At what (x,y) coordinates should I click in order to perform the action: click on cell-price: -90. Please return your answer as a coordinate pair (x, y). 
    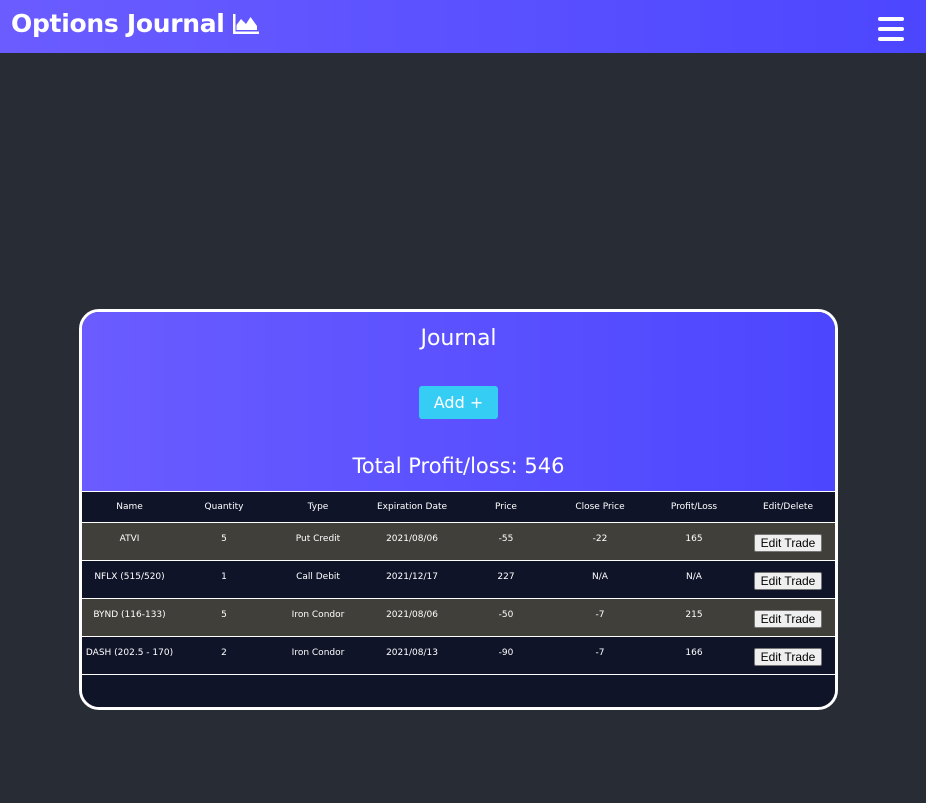
    Looking at the image, I should click on (506, 655).